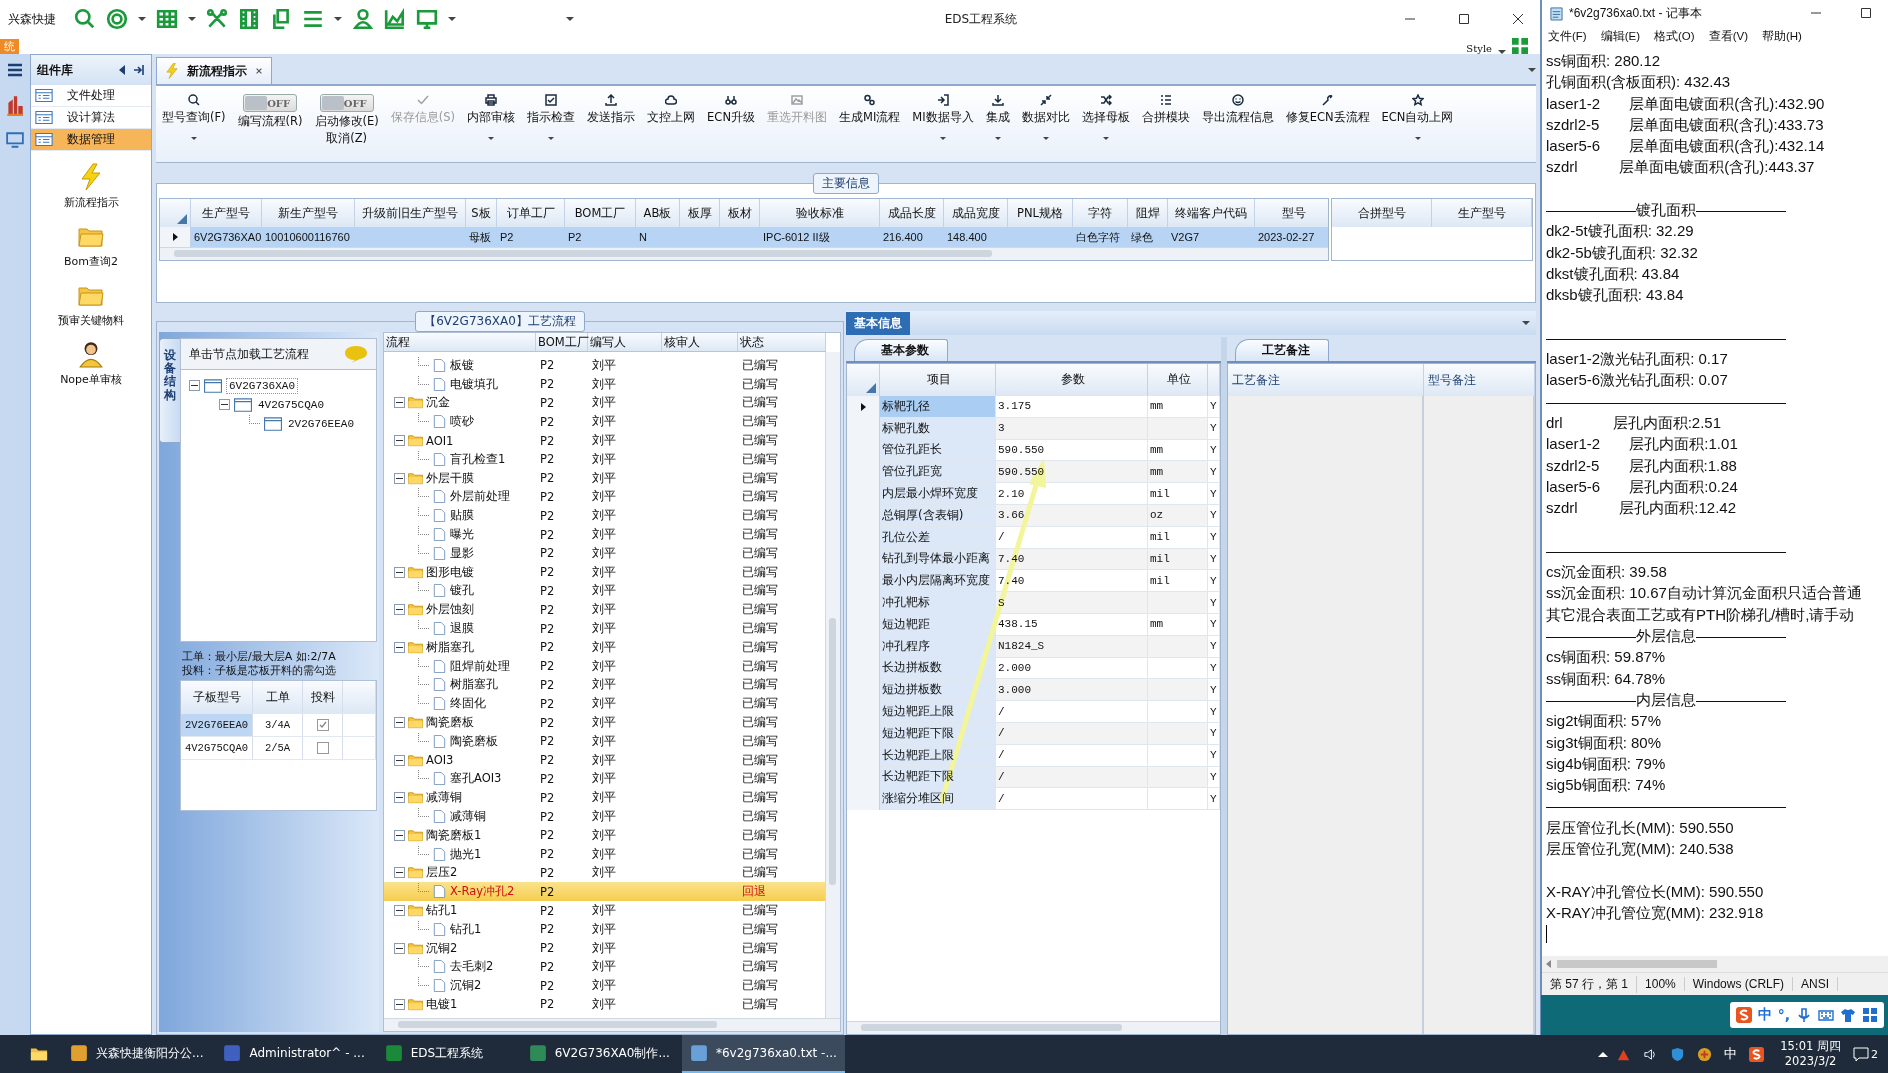 The width and height of the screenshot is (1888, 1073). Describe the element at coordinates (1518, 19) in the screenshot. I see `close-icon` at that location.